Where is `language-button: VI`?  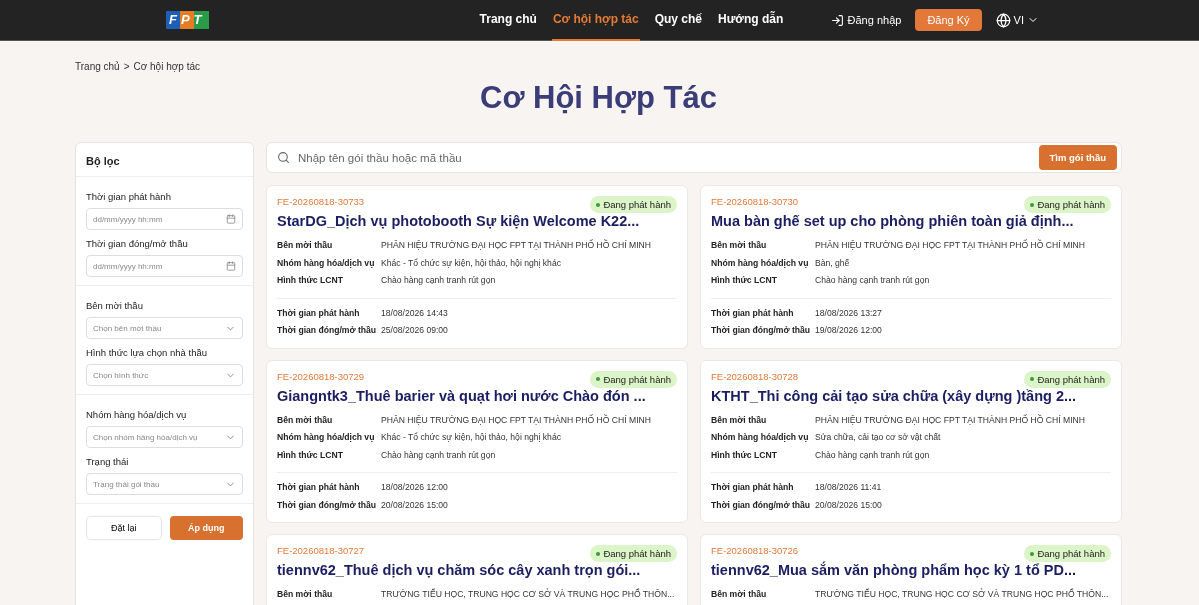
language-button: VI is located at coordinates (1017, 20).